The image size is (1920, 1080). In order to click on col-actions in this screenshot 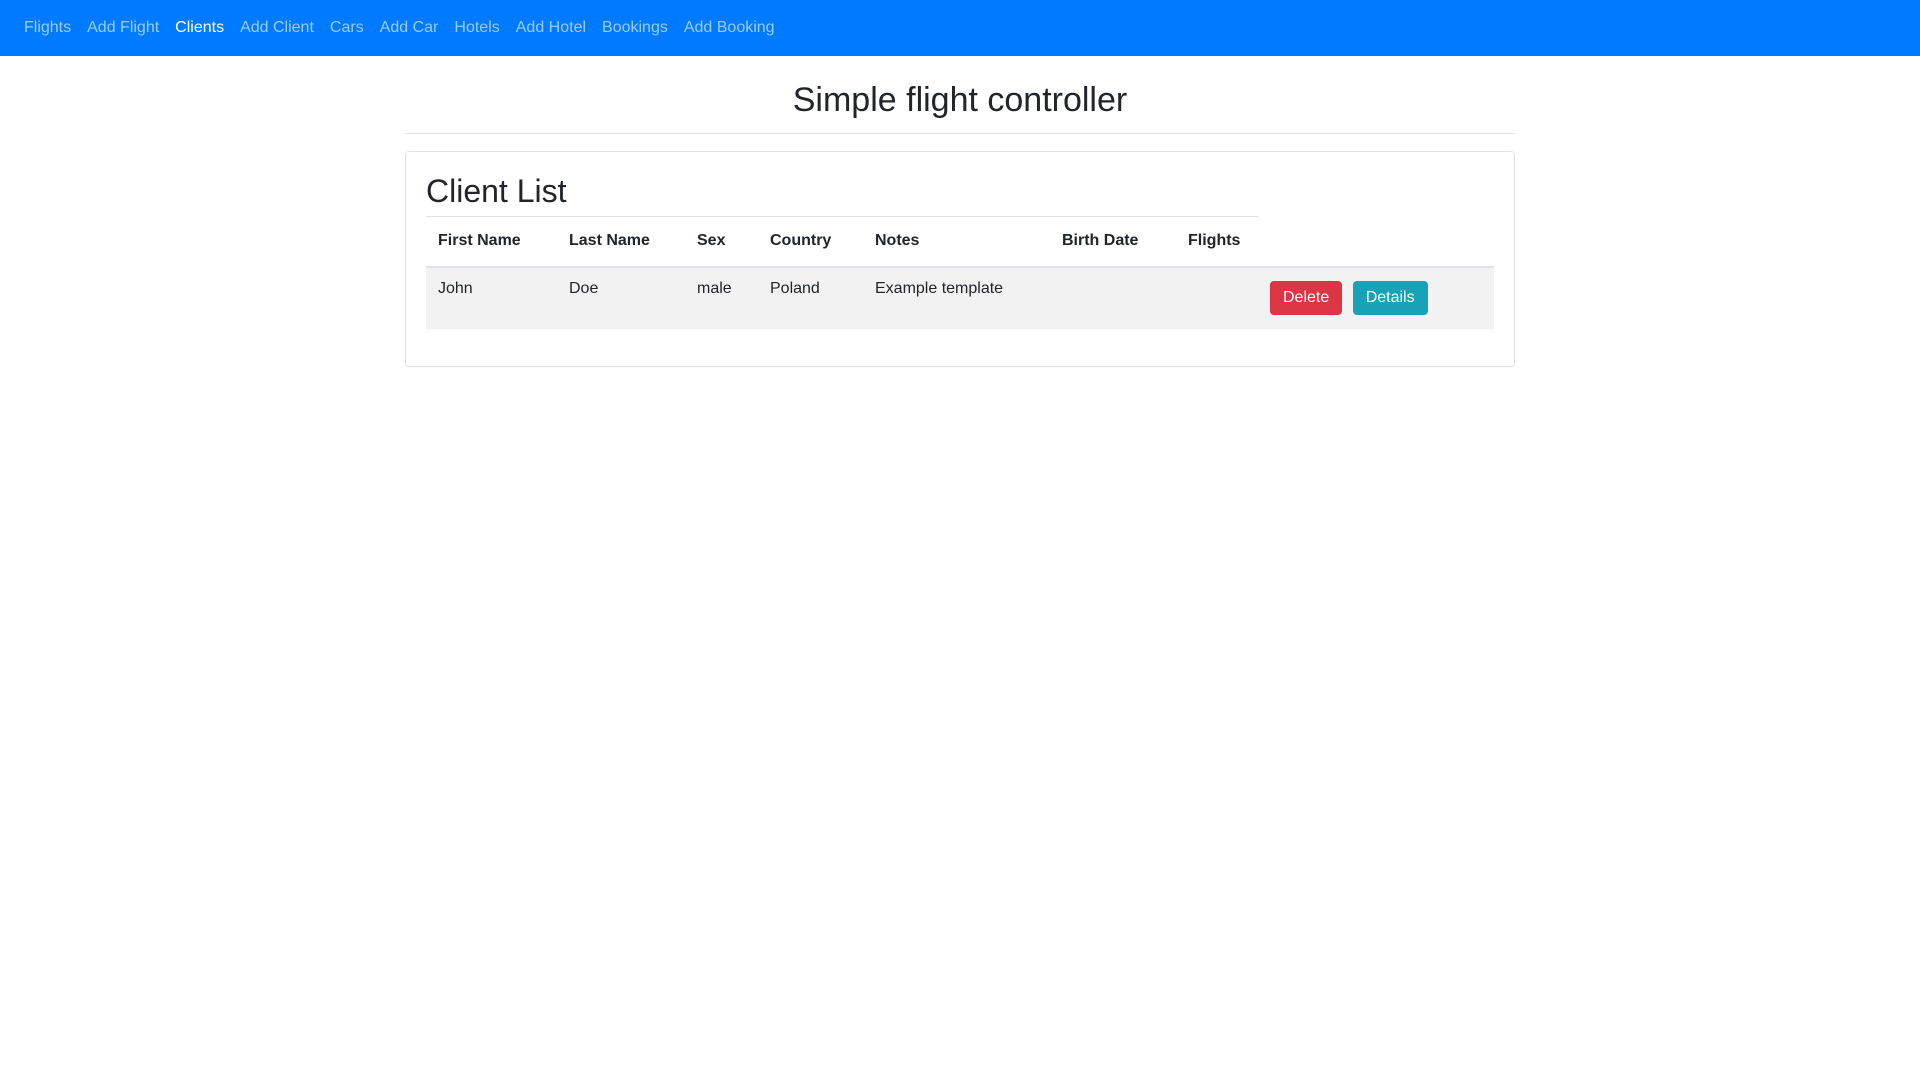, I will do `click(1376, 242)`.